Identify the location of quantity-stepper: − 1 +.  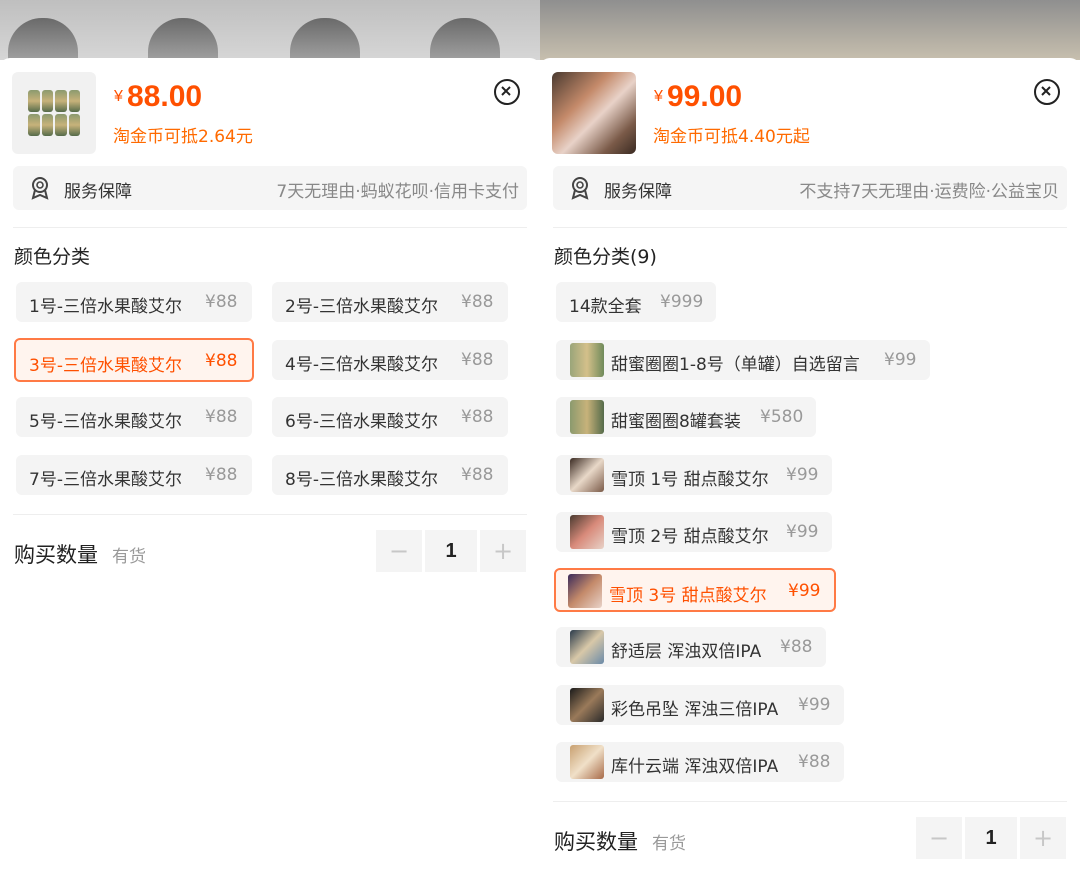
(451, 551).